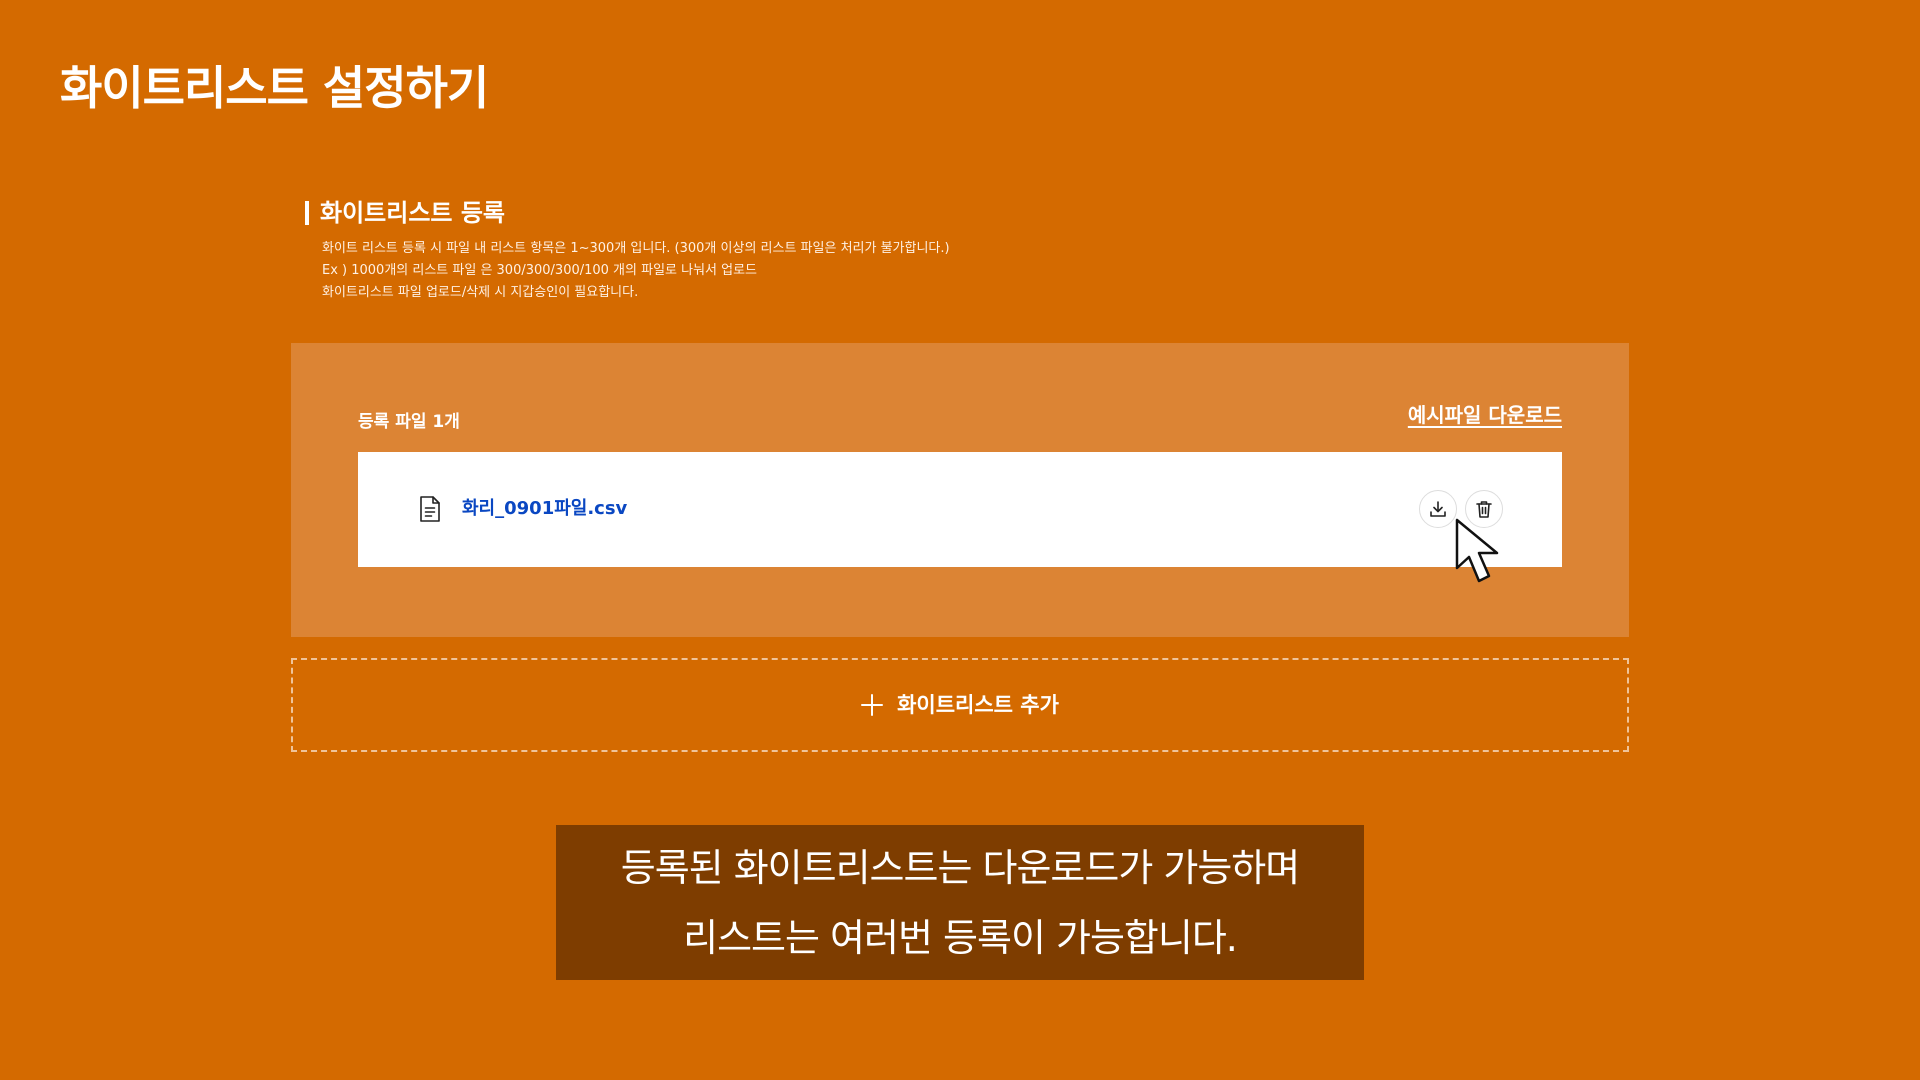  What do you see at coordinates (430, 509) in the screenshot?
I see `document-icon` at bounding box center [430, 509].